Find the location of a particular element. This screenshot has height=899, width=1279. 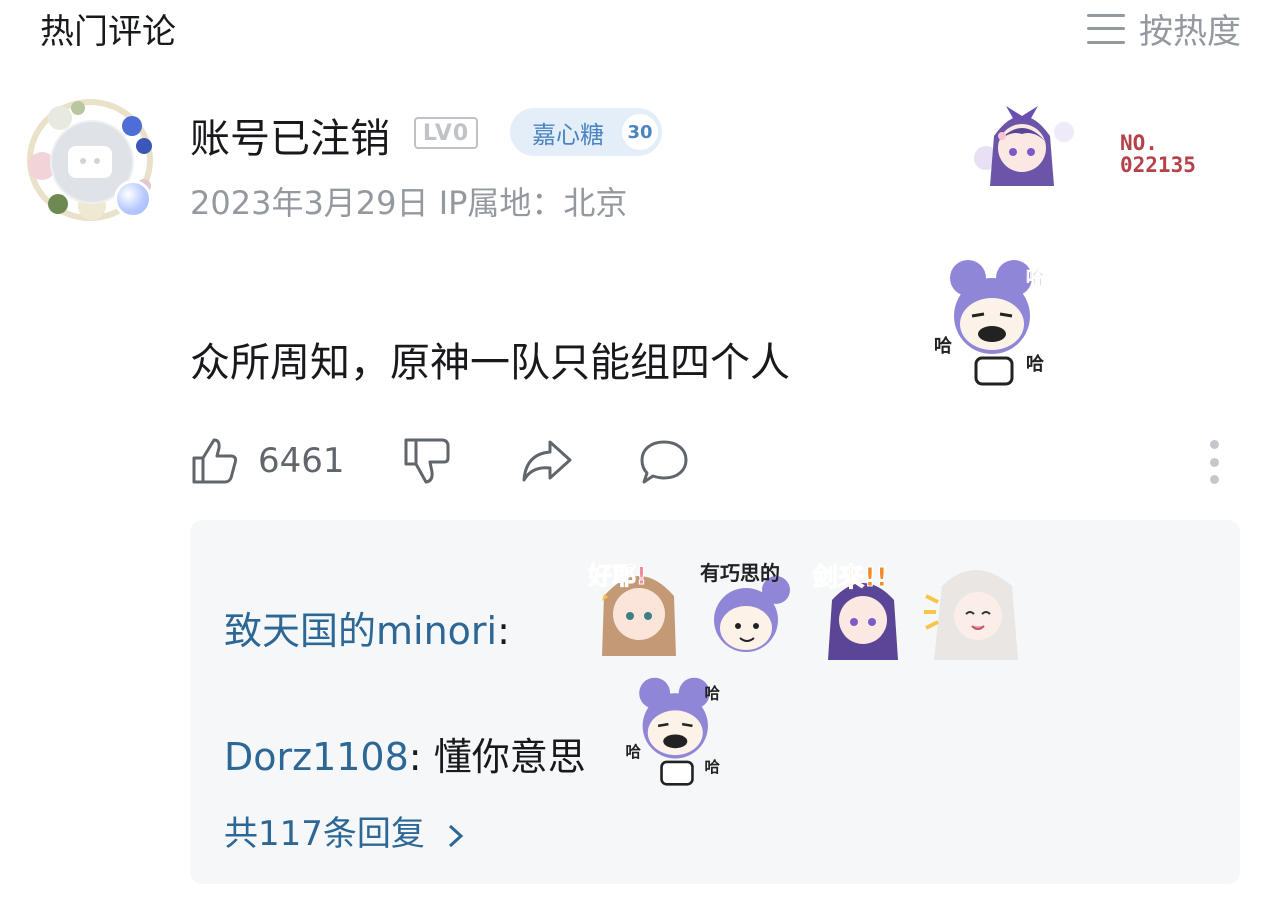

haoye-sticker-image: 好耶! is located at coordinates (631, 609).